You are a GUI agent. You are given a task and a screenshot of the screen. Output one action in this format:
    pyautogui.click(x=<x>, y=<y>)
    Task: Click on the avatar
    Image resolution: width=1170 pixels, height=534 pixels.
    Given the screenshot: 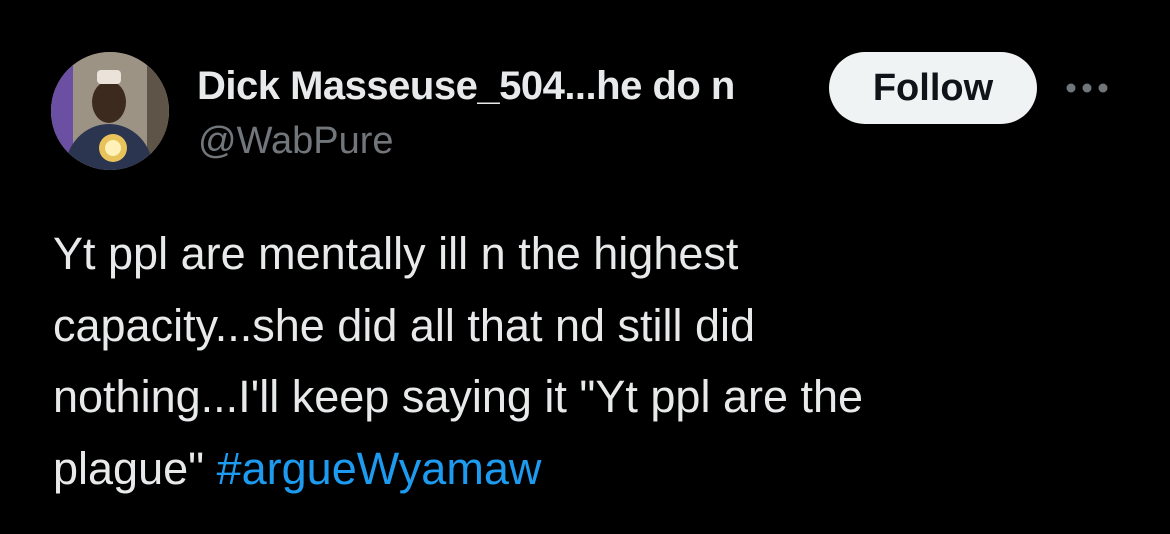 What is the action you would take?
    pyautogui.click(x=110, y=111)
    